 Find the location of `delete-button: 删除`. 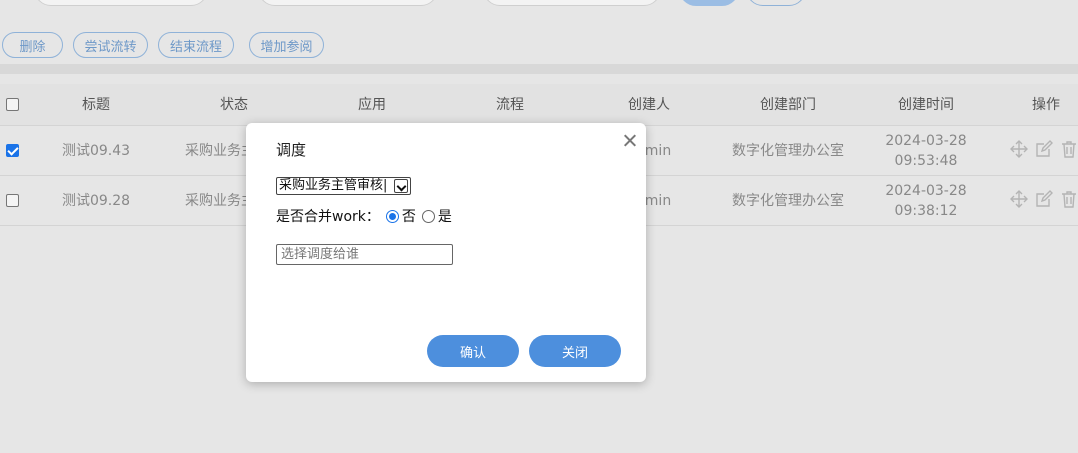

delete-button: 删除 is located at coordinates (32, 45).